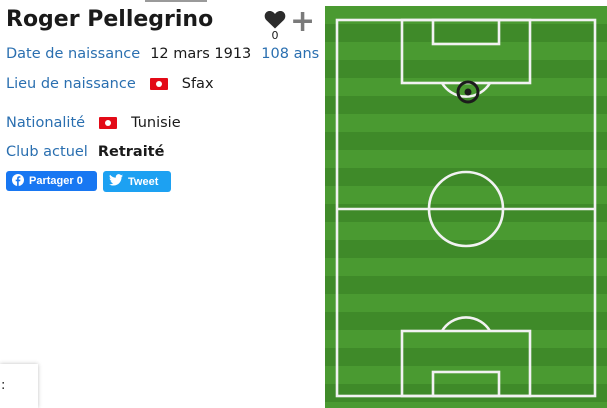 This screenshot has width=607, height=408. What do you see at coordinates (131, 152) in the screenshot?
I see `club-value: Retraité` at bounding box center [131, 152].